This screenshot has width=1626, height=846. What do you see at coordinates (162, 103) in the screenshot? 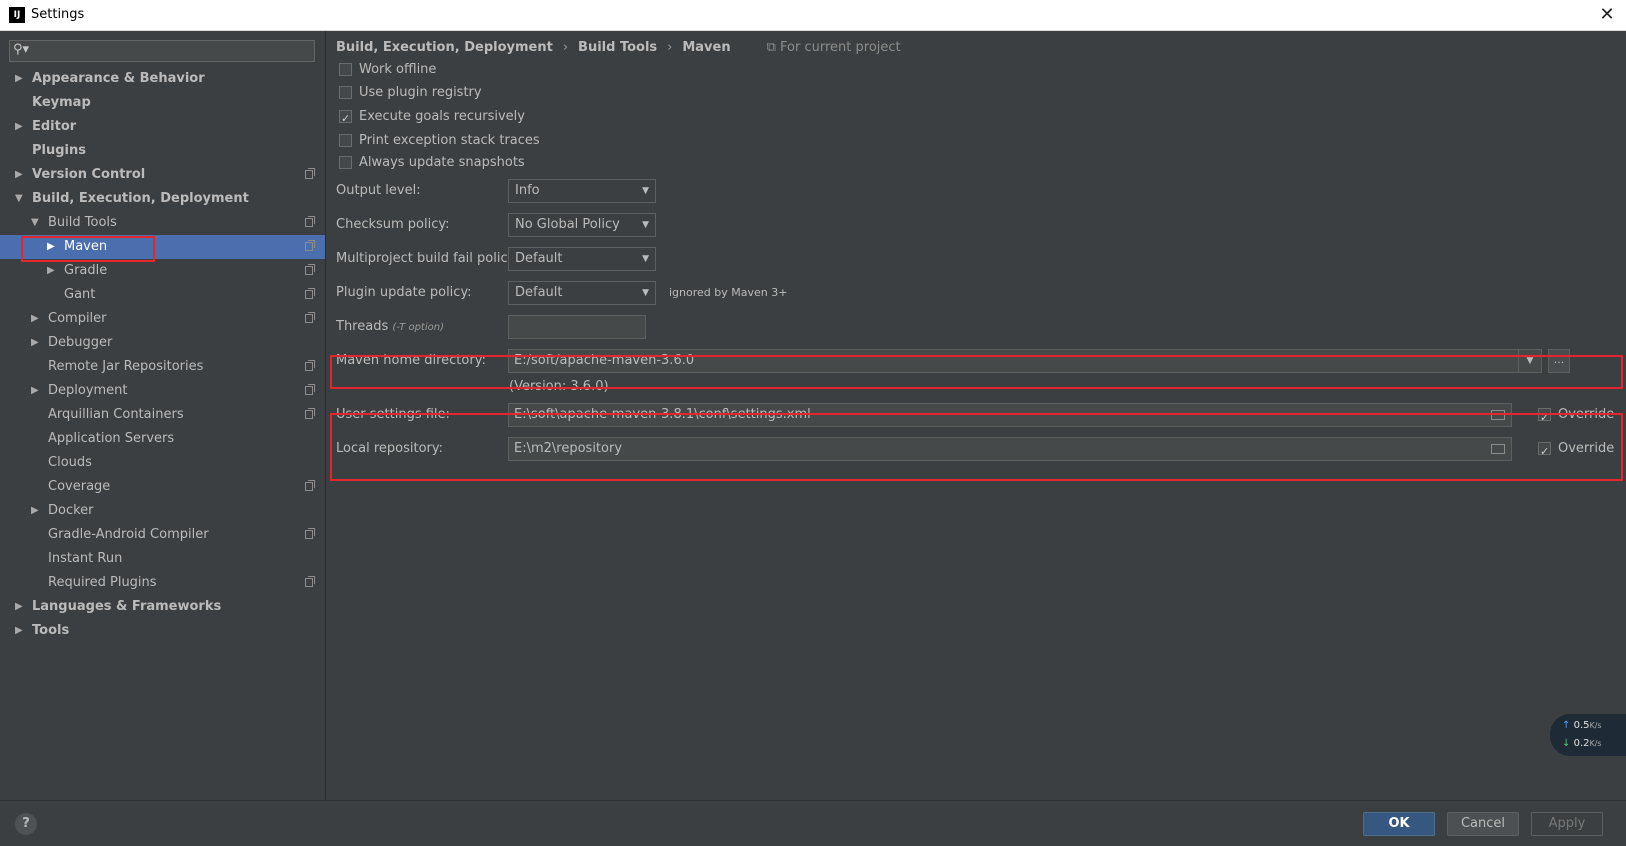
I see `sidebar-item-keymap: Keymap` at bounding box center [162, 103].